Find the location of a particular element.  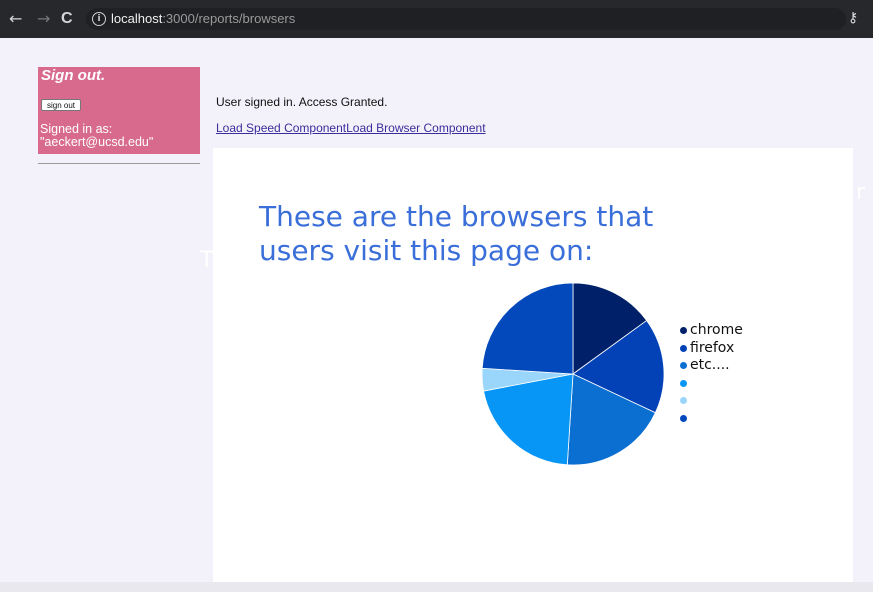

access-status-text: User signed in. Access Granted. is located at coordinates (302, 102).